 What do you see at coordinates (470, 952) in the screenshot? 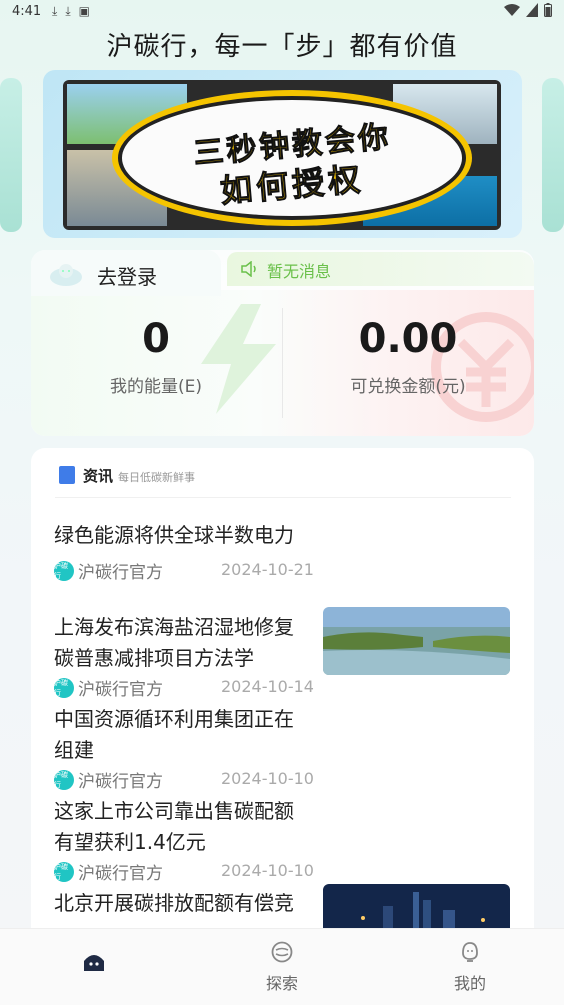
I see `profile-icon` at bounding box center [470, 952].